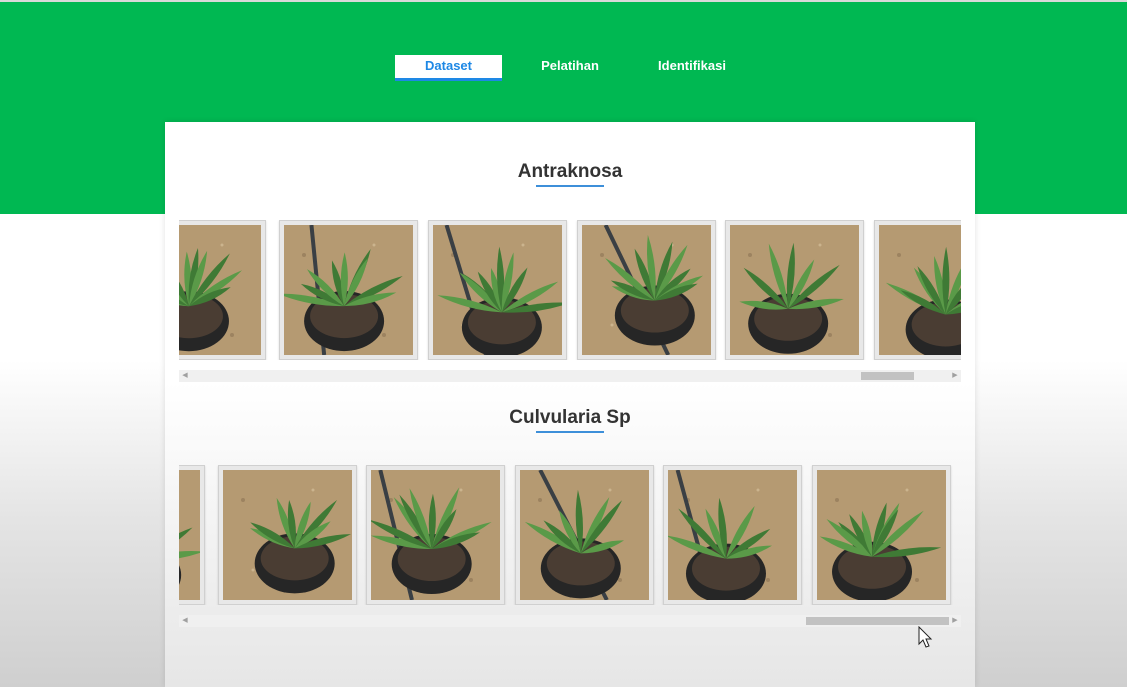  Describe the element at coordinates (570, 171) in the screenshot. I see `section-title-antraknosa: Antraknosa` at that location.